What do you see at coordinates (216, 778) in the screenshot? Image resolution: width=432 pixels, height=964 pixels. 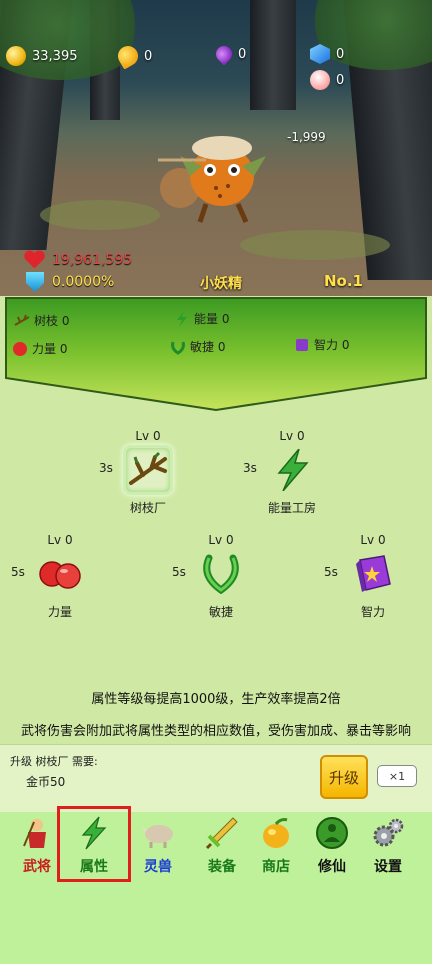 I see `upgrade-bar: 升级 树枝厂 需要: 金币50 升级 ×1` at bounding box center [216, 778].